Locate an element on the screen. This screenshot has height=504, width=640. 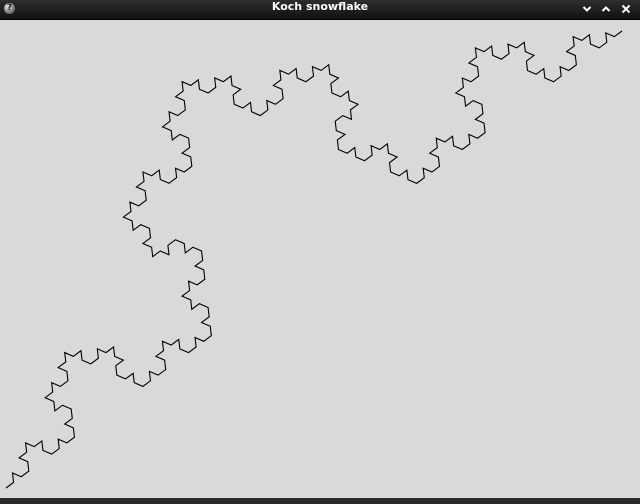
close-button is located at coordinates (626, 9).